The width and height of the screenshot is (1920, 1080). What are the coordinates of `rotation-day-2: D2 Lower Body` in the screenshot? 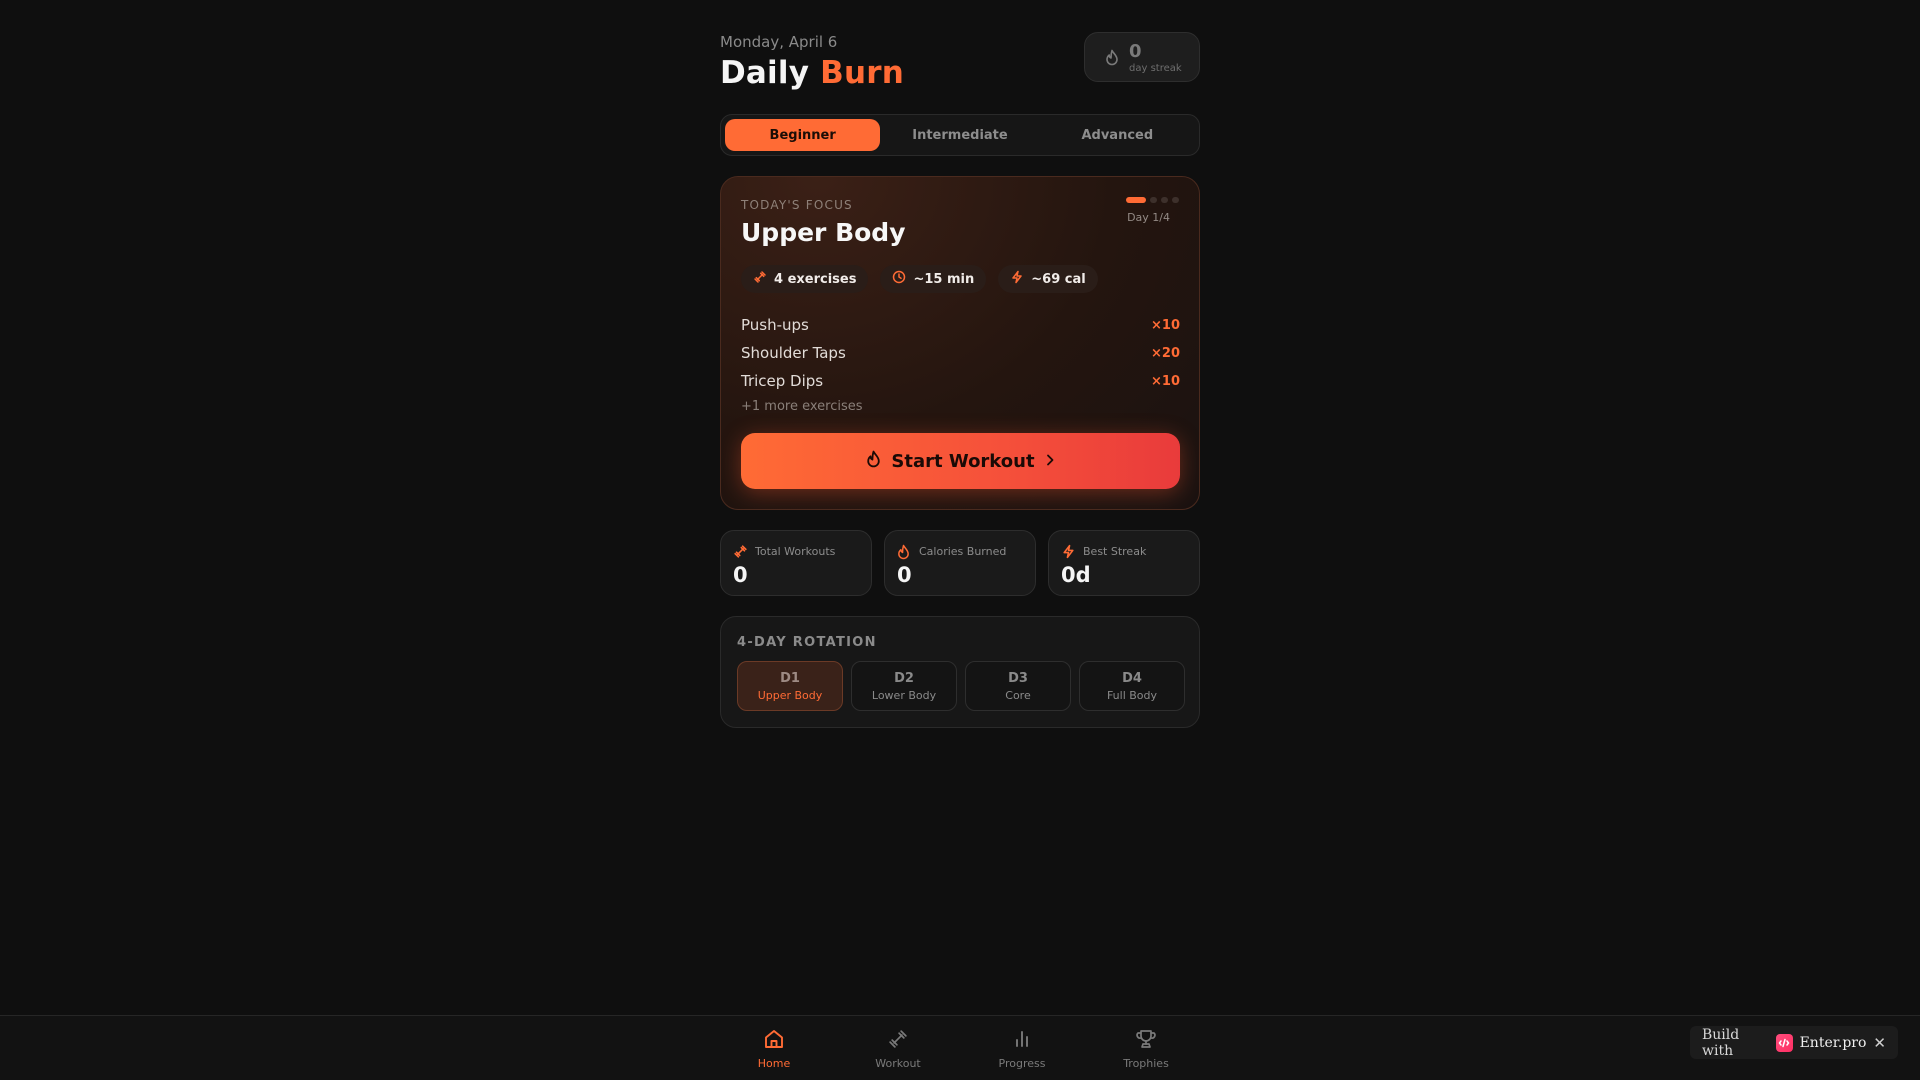 It's located at (904, 686).